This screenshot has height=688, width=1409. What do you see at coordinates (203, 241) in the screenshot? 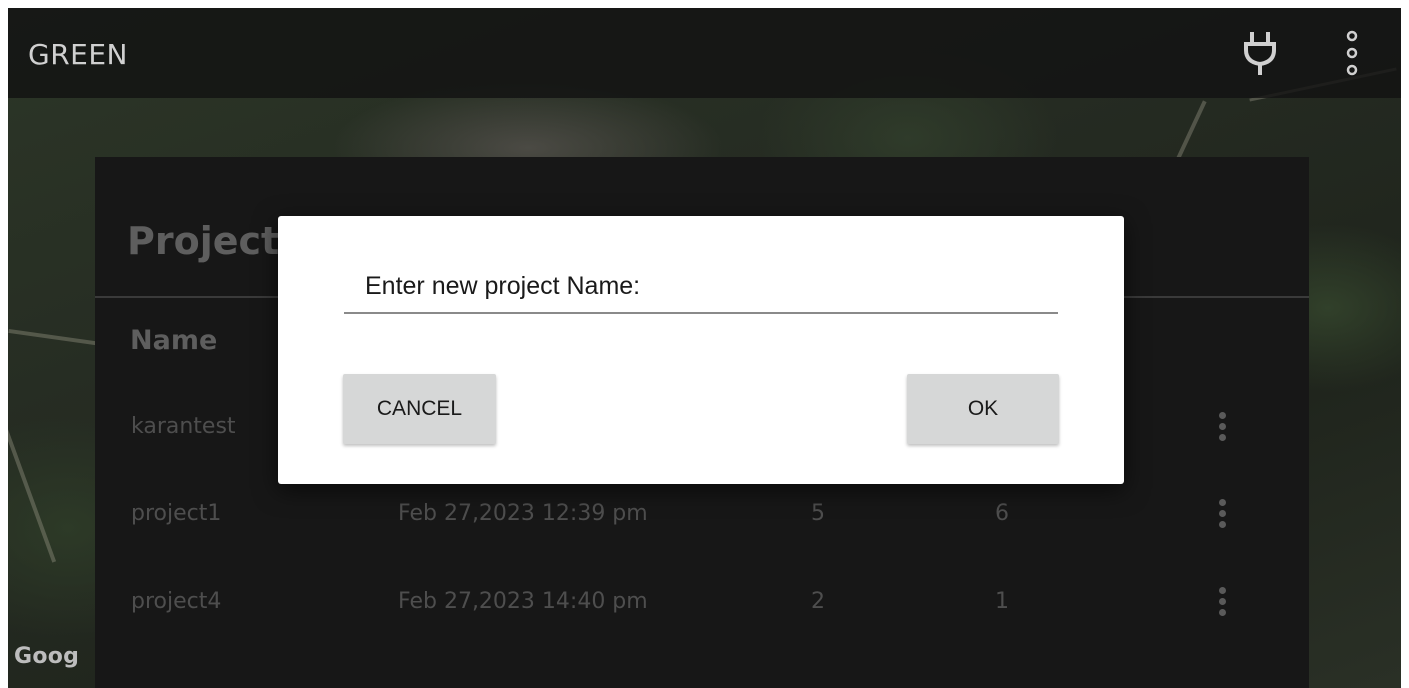
I see `panel-title: Project` at bounding box center [203, 241].